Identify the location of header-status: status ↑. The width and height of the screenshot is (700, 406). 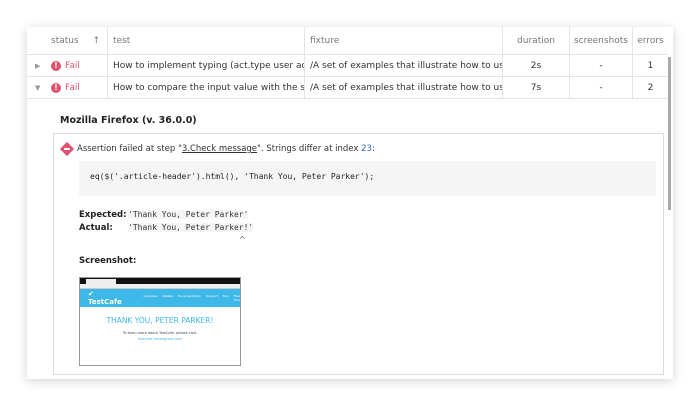
(67, 40).